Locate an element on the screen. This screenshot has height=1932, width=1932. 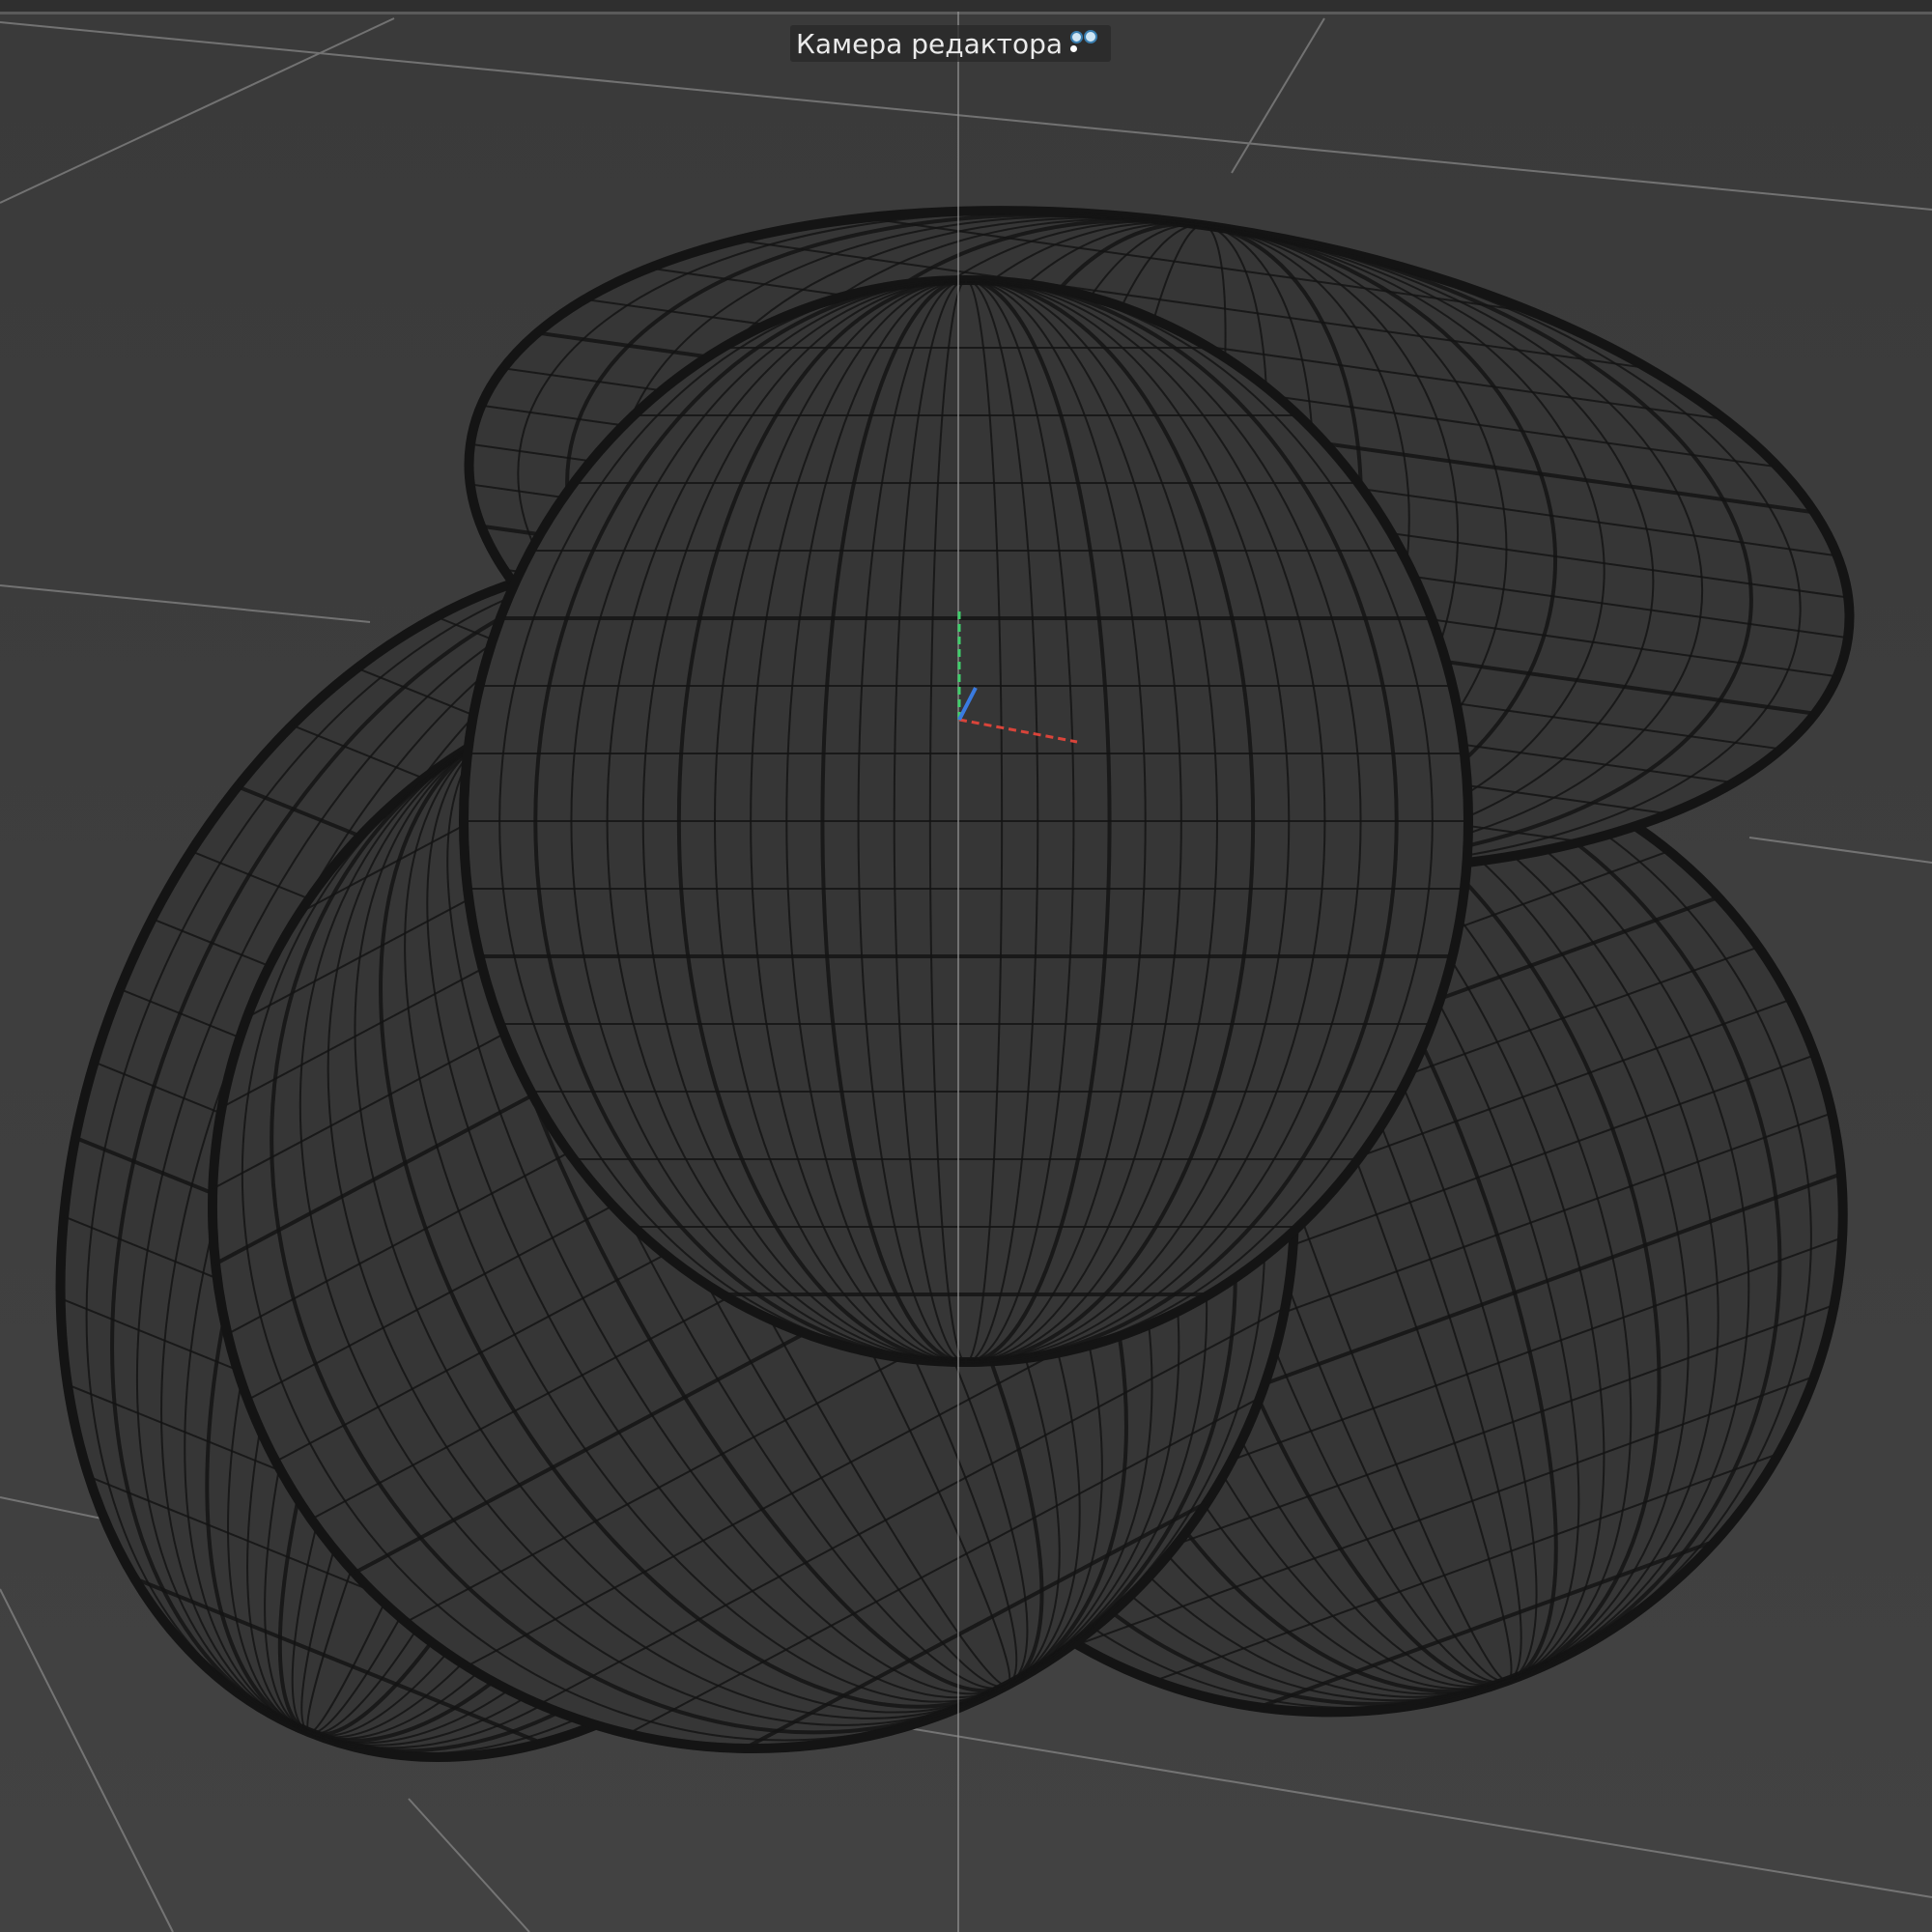
camera-label: Камера редактора is located at coordinates (930, 43).